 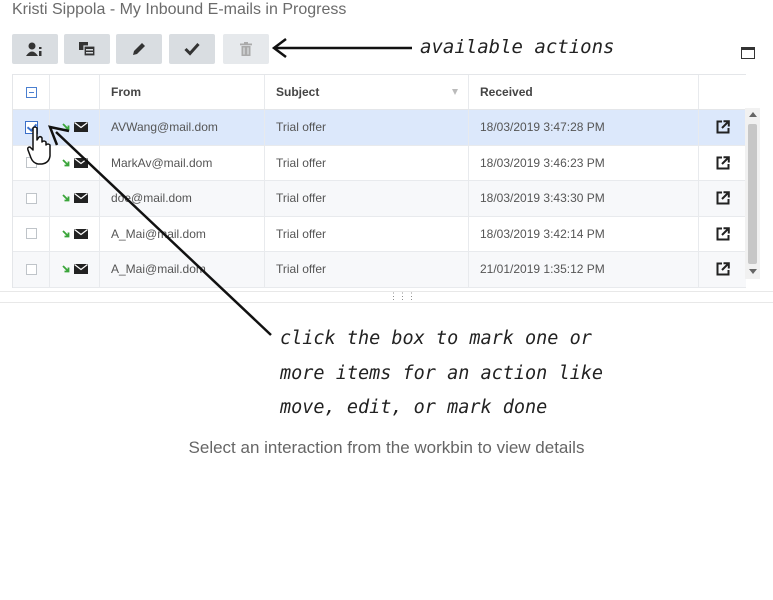 I want to click on move-button, so click(x=87, y=49).